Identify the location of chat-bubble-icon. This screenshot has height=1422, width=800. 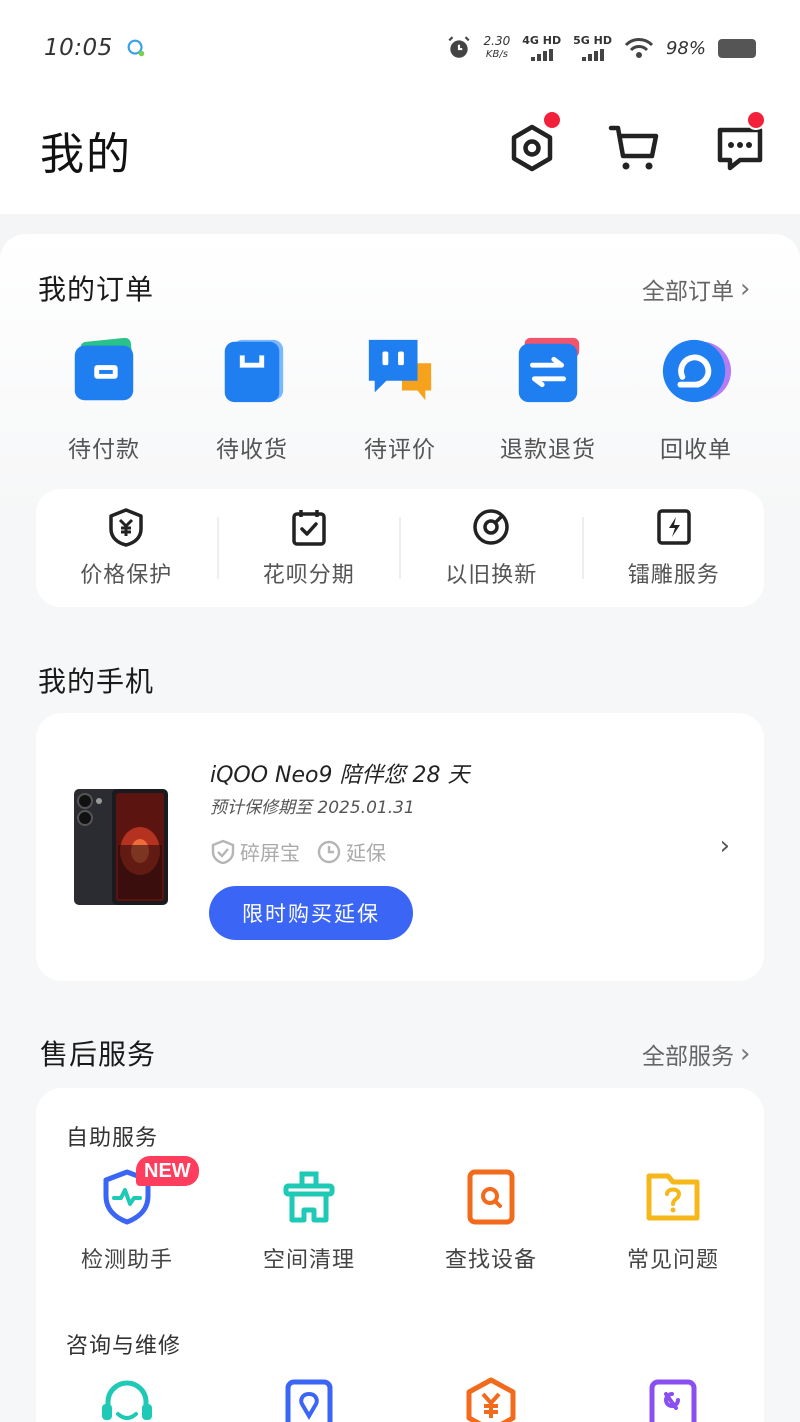
(136, 48).